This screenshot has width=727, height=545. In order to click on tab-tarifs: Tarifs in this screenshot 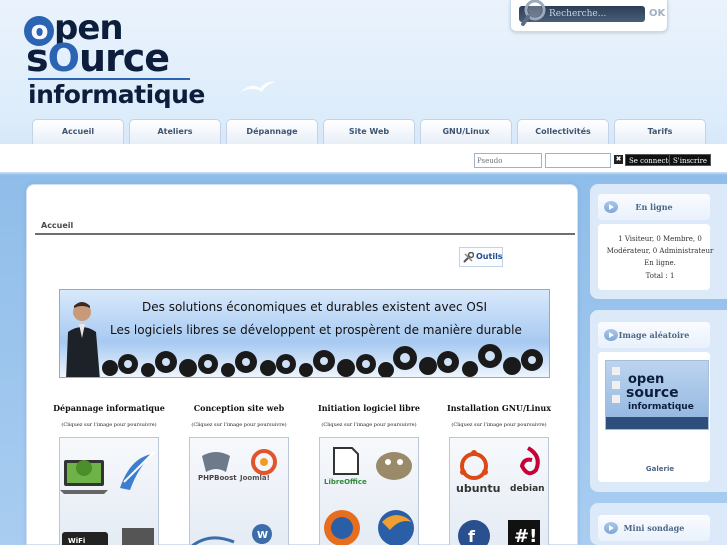, I will do `click(660, 132)`.